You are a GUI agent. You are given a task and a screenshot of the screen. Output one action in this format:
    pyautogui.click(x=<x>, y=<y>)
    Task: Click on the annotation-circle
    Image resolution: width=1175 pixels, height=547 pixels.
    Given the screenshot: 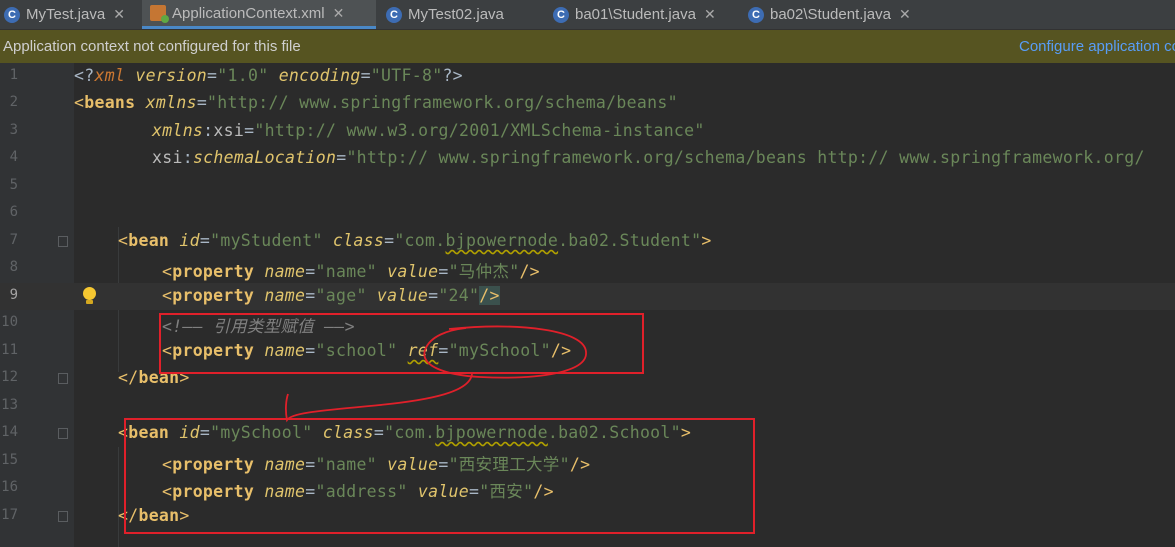 What is the action you would take?
    pyautogui.click(x=505, y=352)
    